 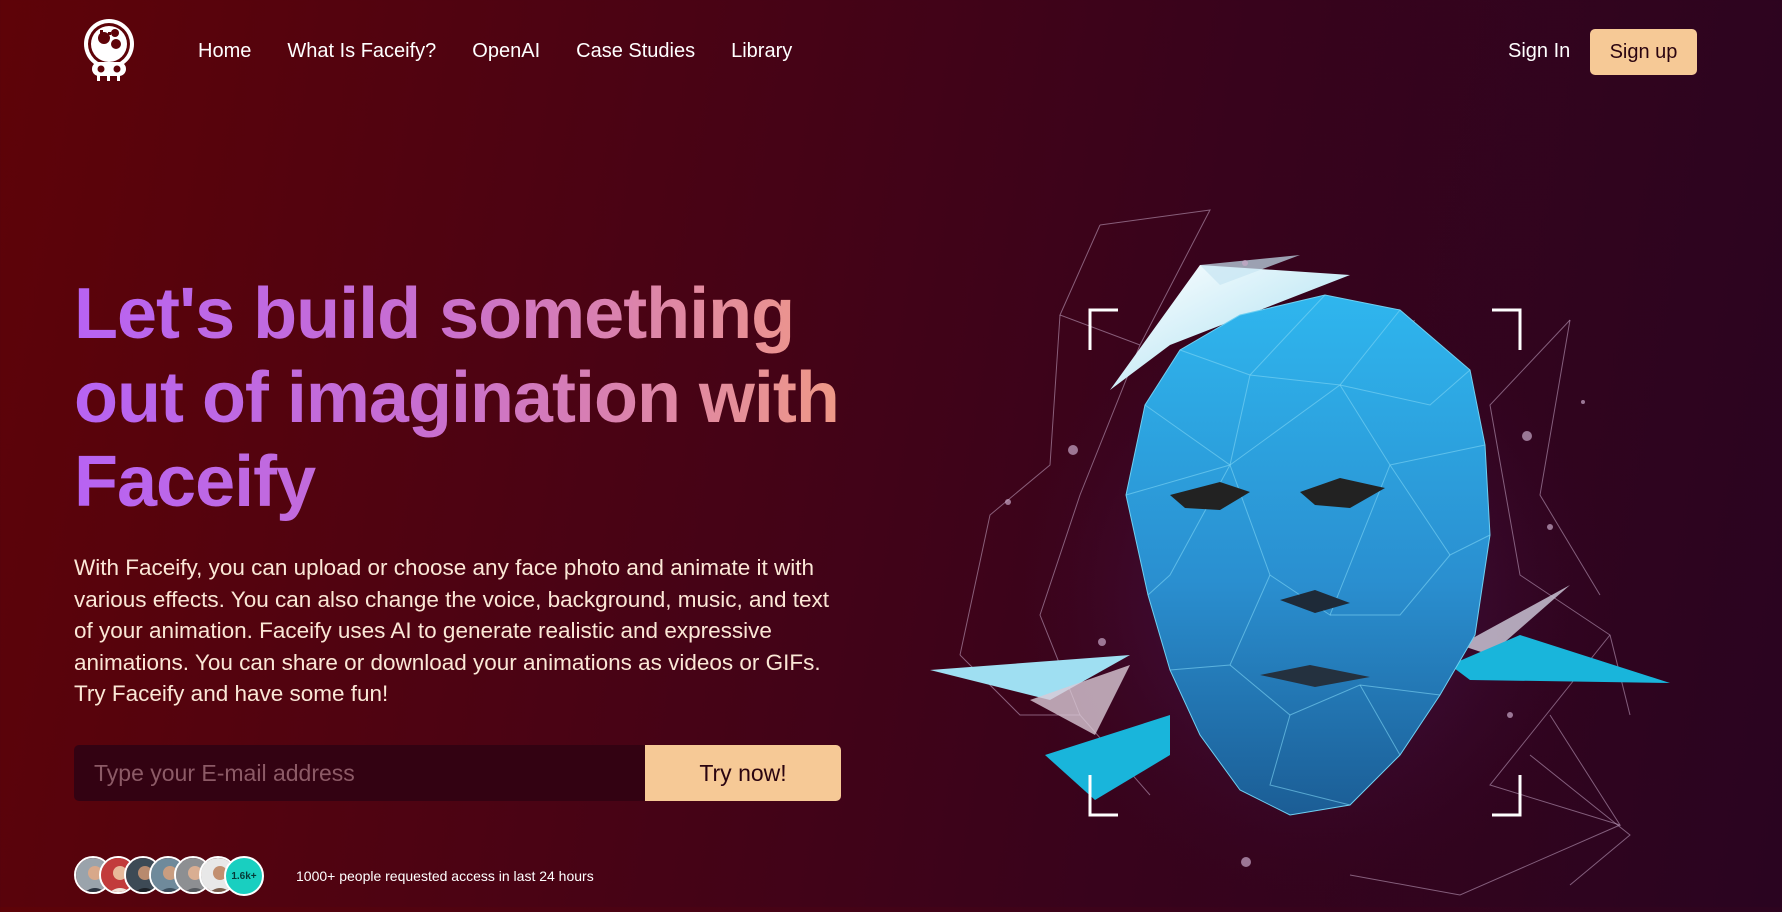 I want to click on nav-openai: OpenAI, so click(x=506, y=51).